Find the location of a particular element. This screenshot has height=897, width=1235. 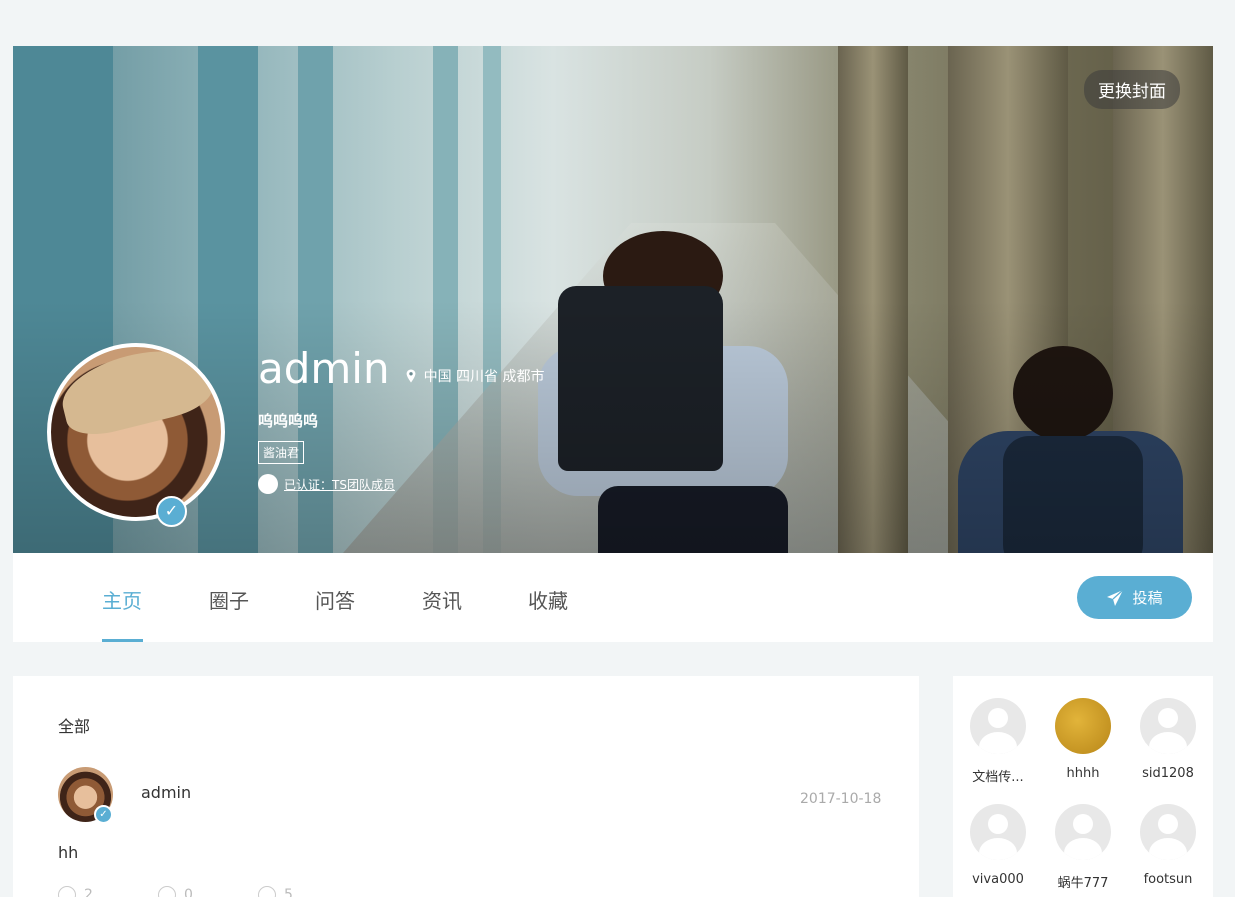

friend-name: viva000 is located at coordinates (998, 879).